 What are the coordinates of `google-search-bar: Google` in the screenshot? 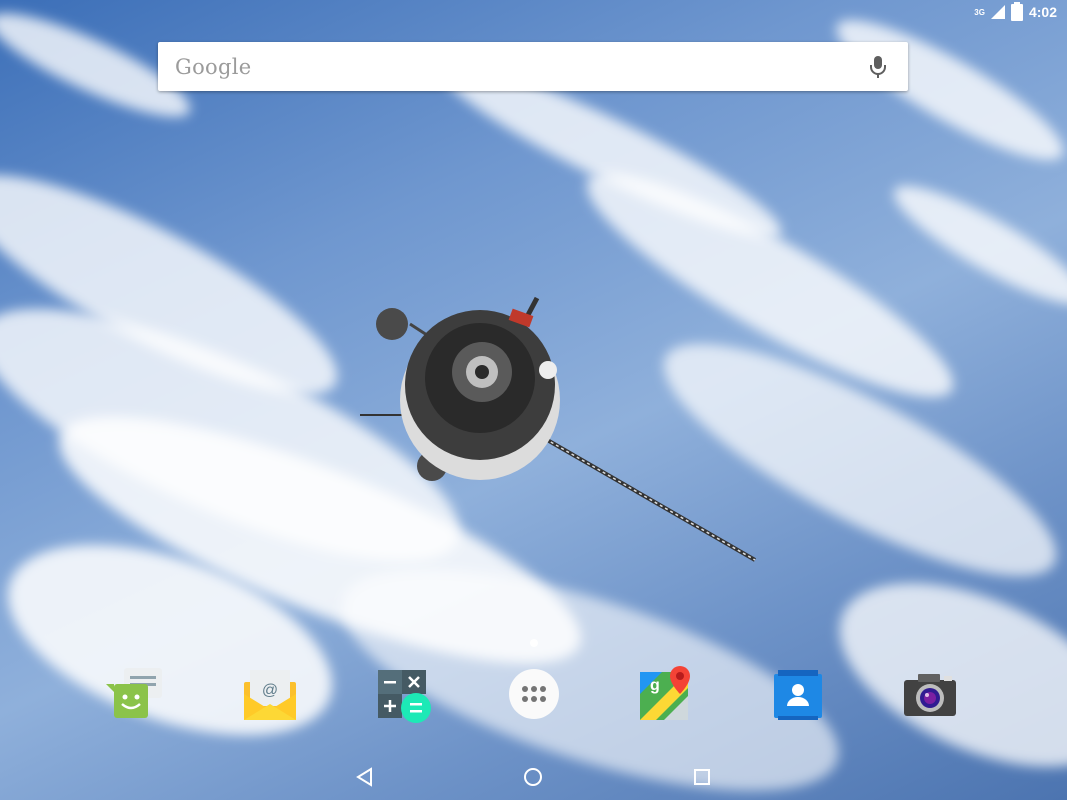 It's located at (533, 66).